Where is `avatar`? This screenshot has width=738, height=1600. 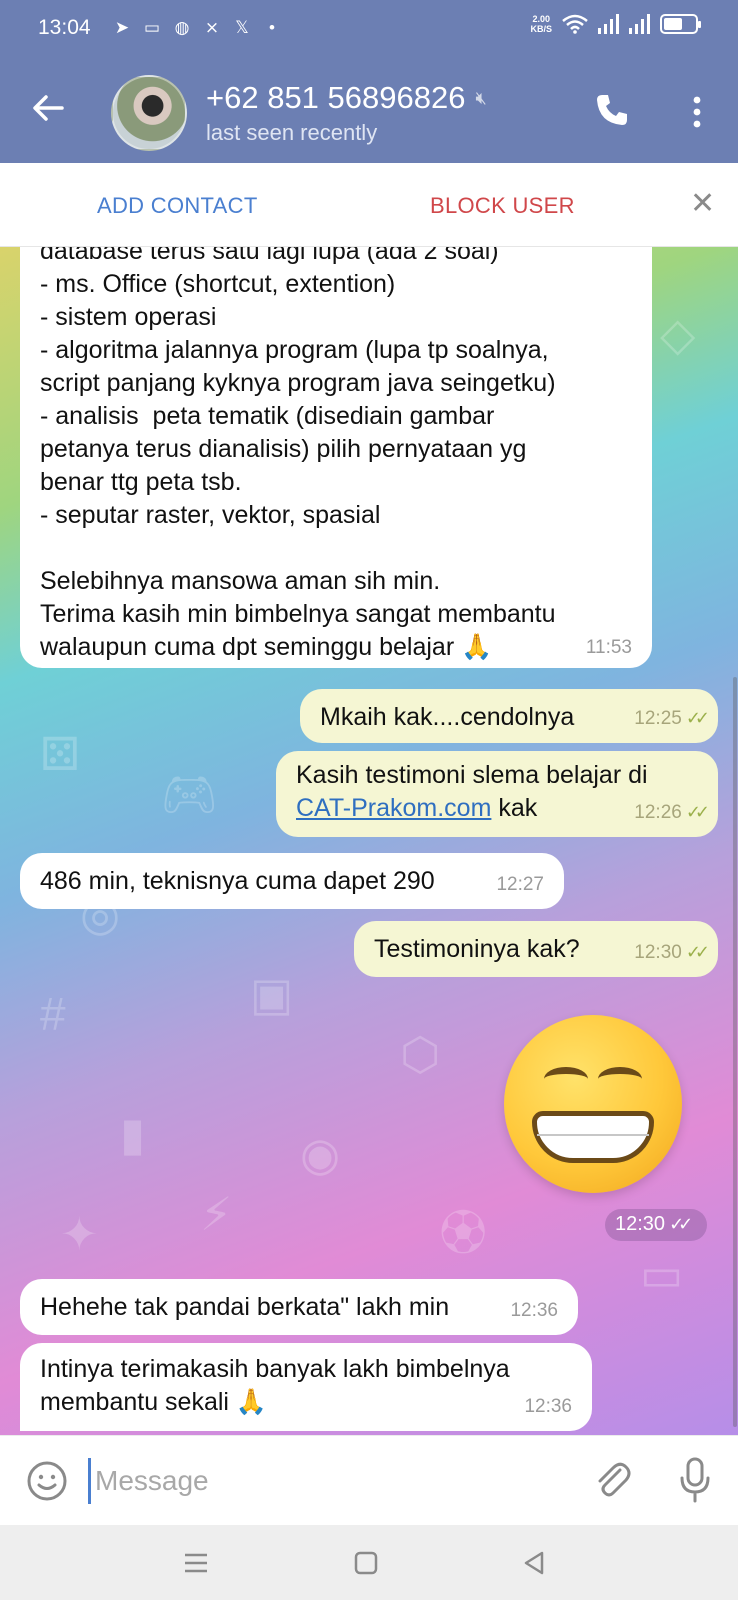
avatar is located at coordinates (149, 113).